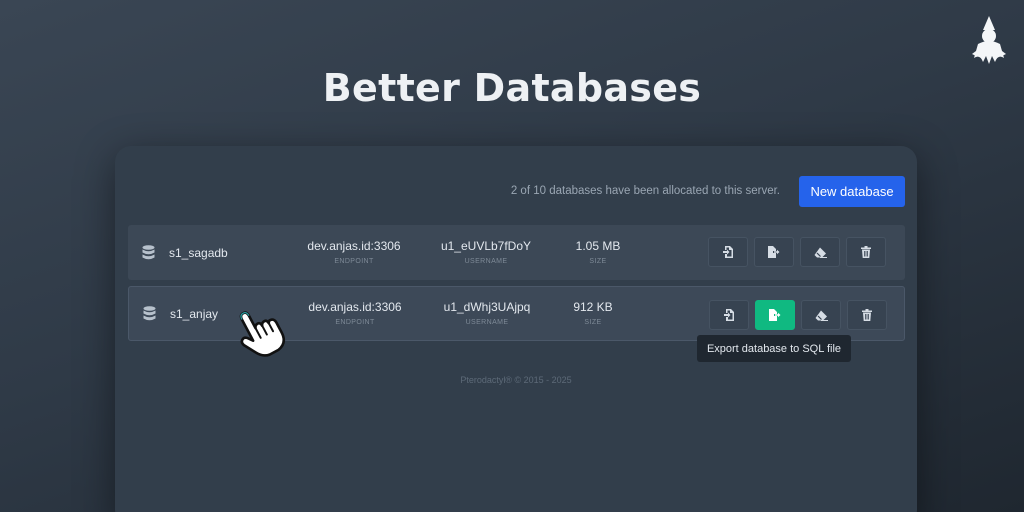 The height and width of the screenshot is (512, 1024). I want to click on size-value: 1.05 MB, so click(598, 246).